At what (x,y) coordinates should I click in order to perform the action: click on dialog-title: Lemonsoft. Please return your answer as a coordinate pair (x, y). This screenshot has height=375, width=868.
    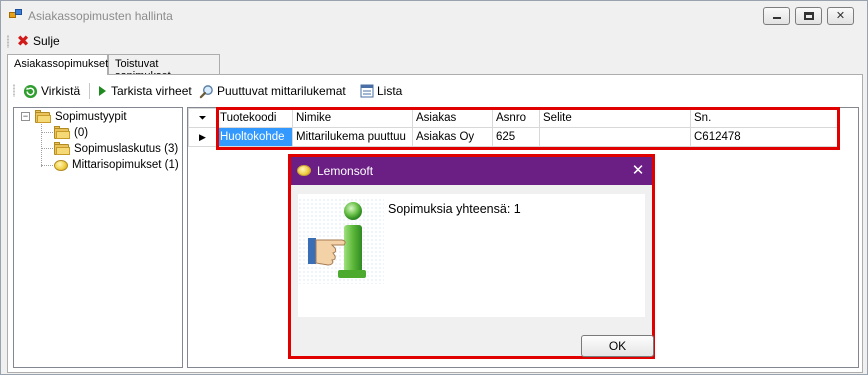
    Looking at the image, I should click on (345, 171).